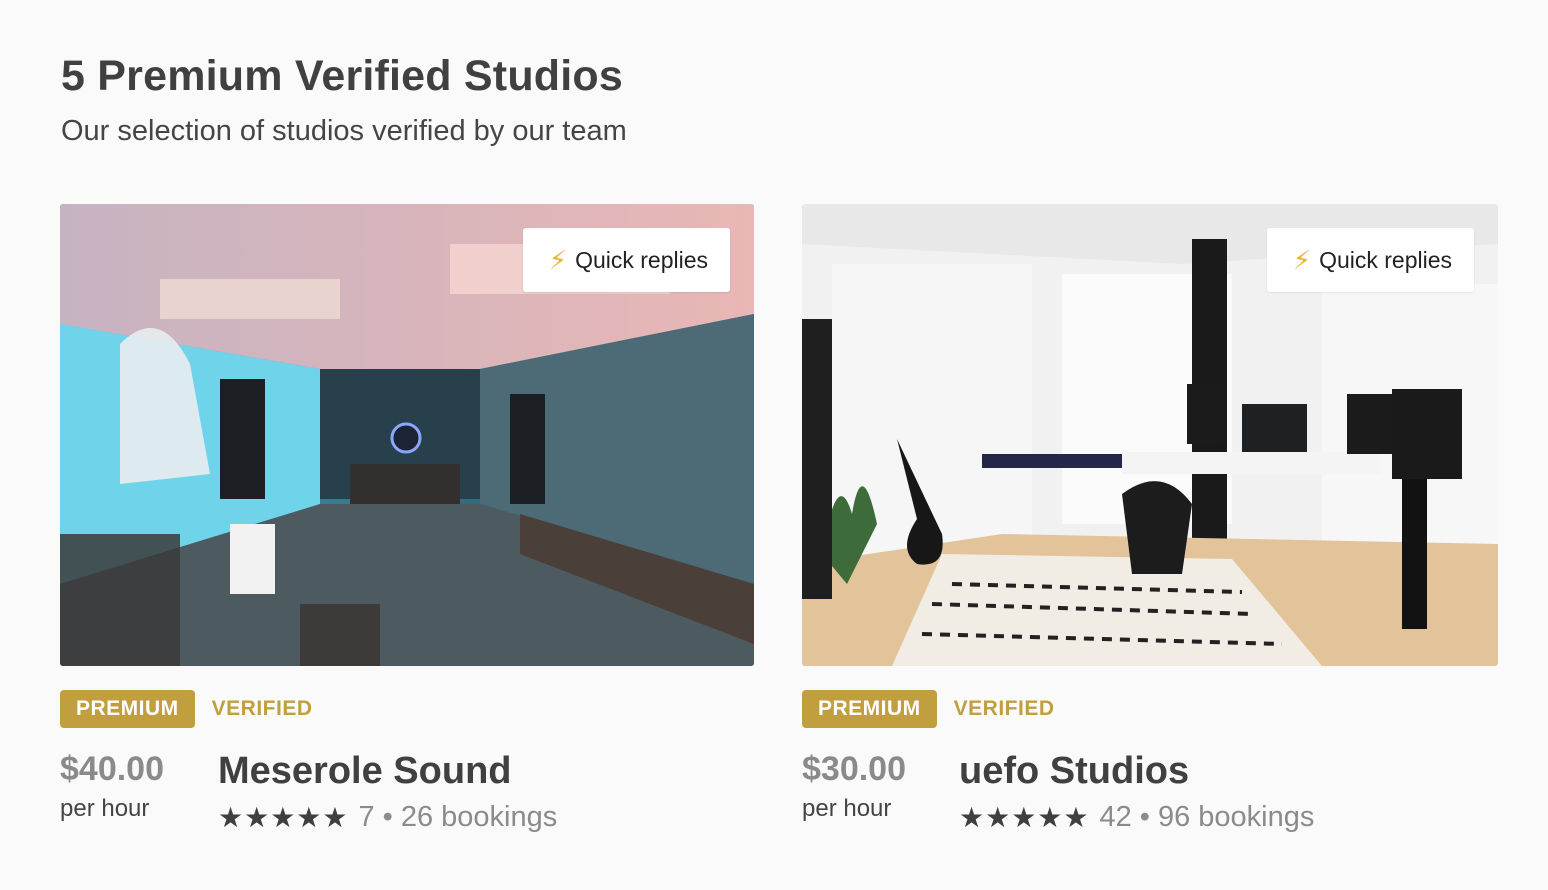 The height and width of the screenshot is (890, 1548). I want to click on review-count: 42, so click(1115, 817).